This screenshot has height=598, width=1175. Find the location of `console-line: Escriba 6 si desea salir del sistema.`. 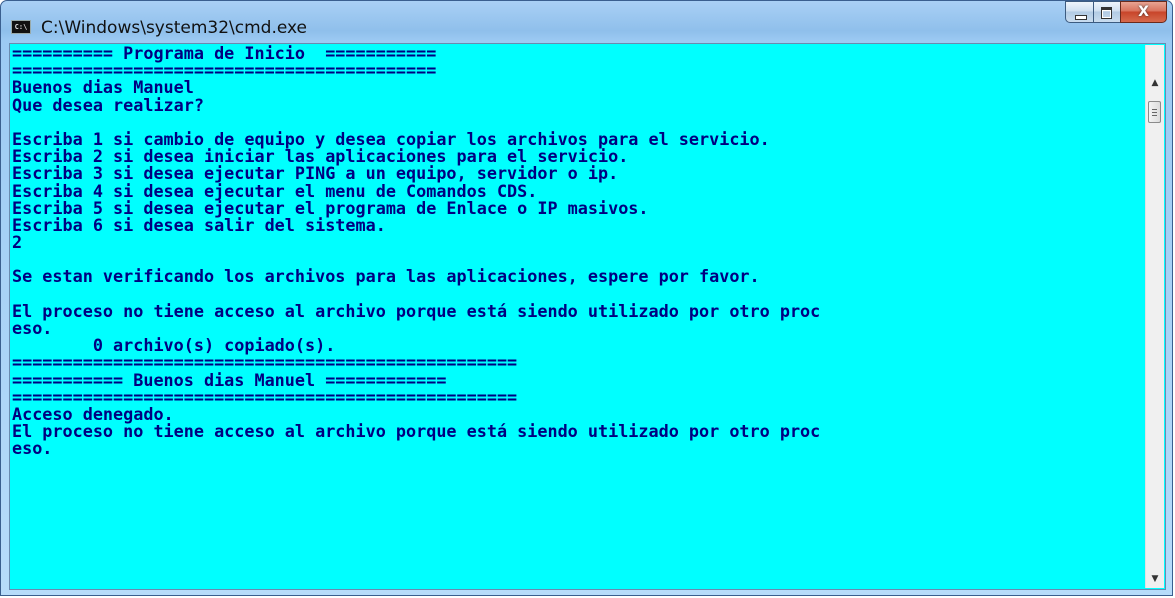

console-line: Escriba 6 si desea salir del sistema. is located at coordinates (199, 224).